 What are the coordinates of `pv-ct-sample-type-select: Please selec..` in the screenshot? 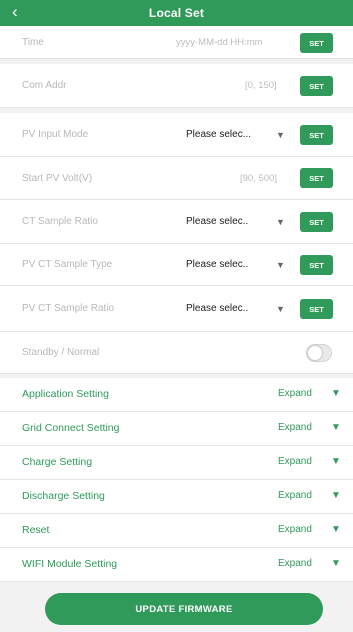 It's located at (217, 264).